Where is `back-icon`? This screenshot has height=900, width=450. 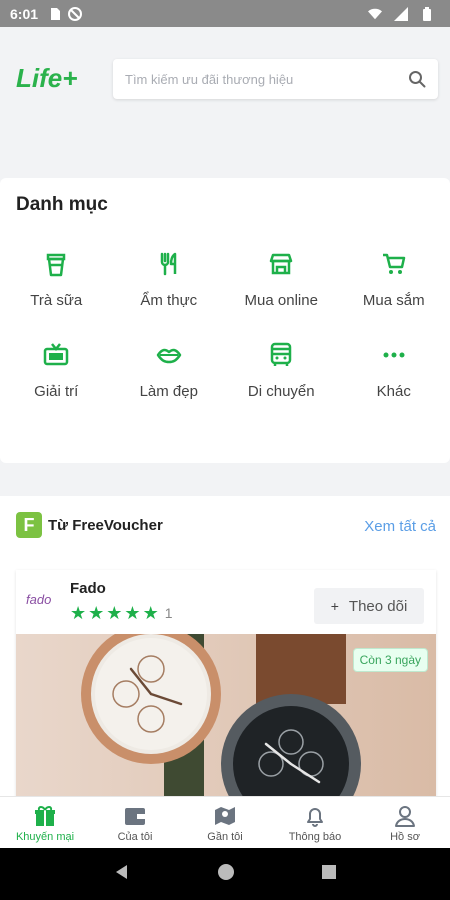
back-icon is located at coordinates (122, 874).